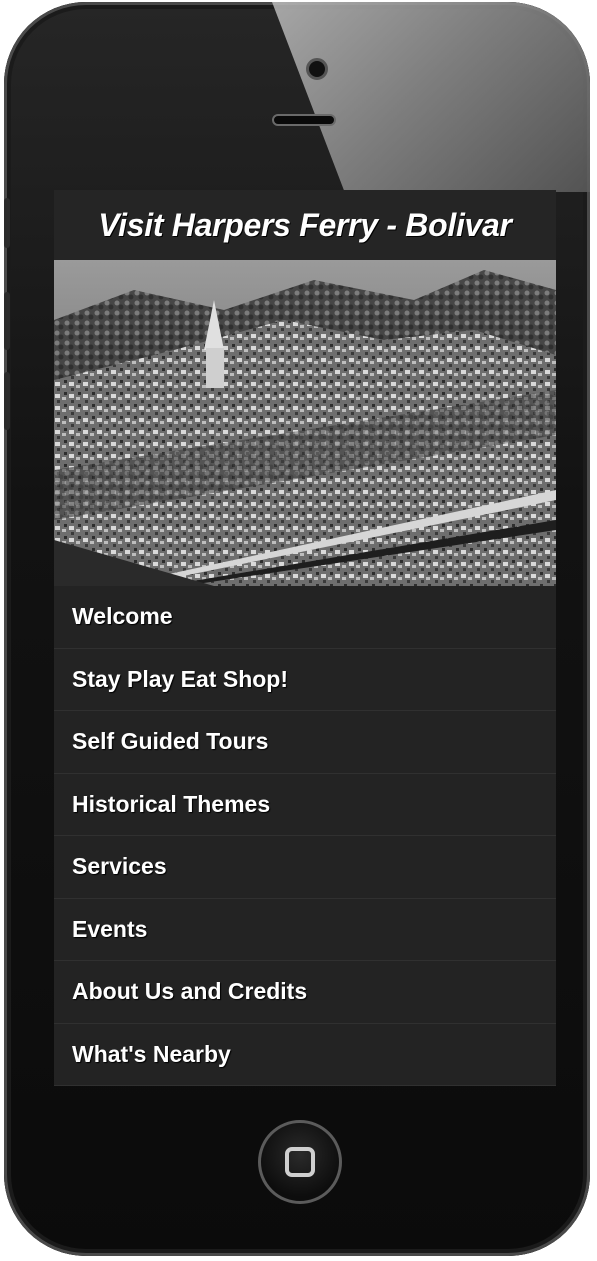  I want to click on menu-item-events: Events, so click(305, 930).